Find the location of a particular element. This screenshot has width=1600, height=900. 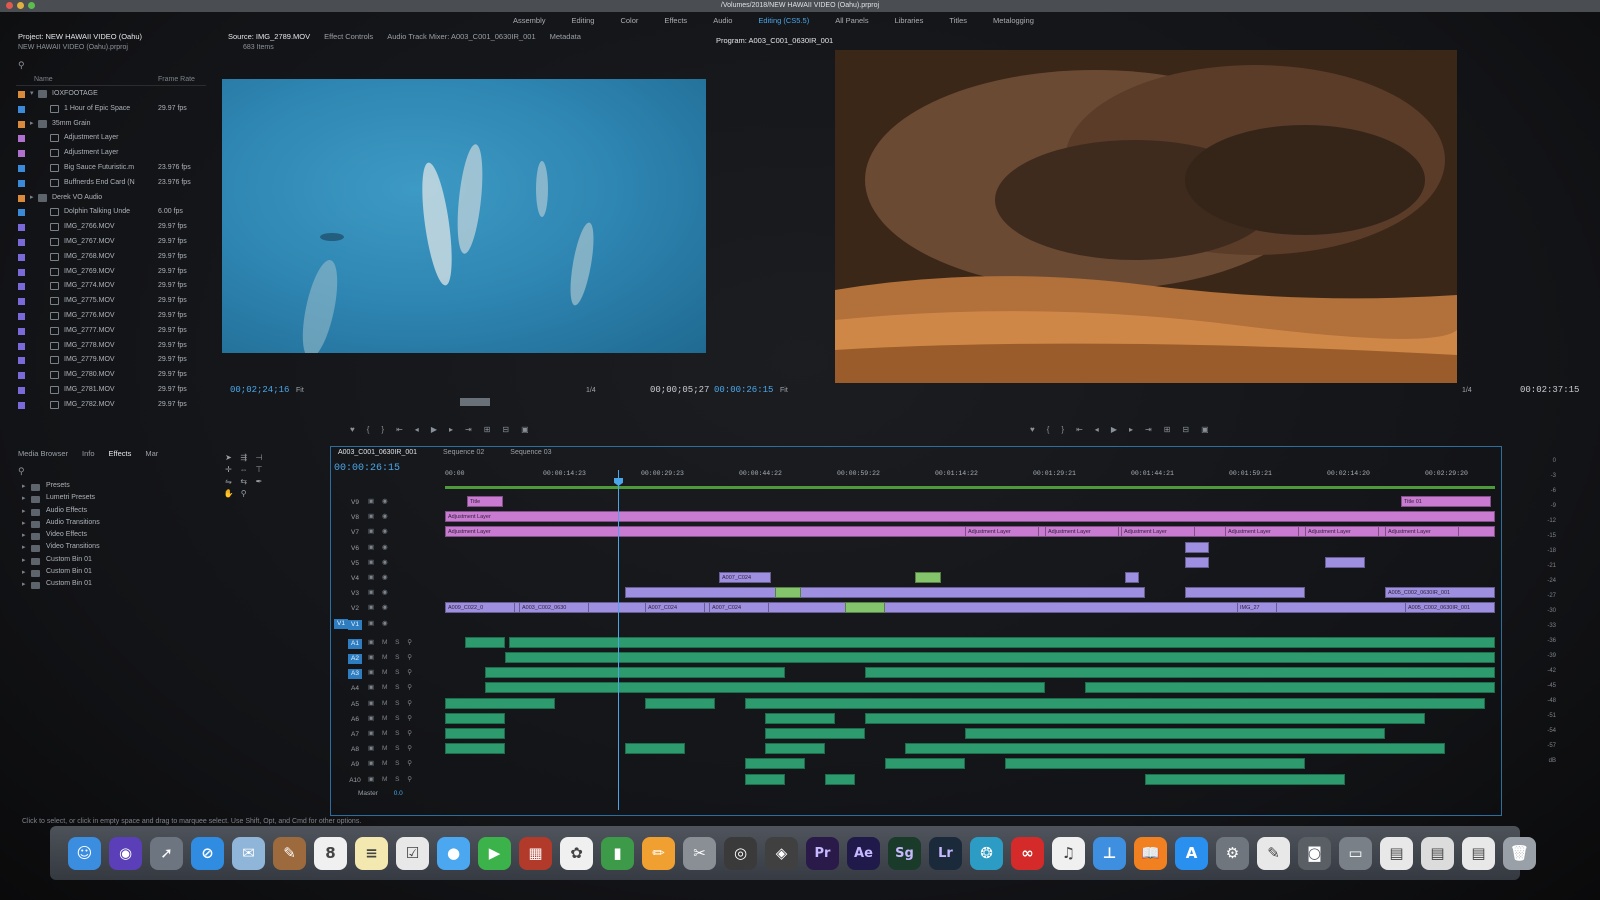

track-target-label: A2 is located at coordinates (355, 659).